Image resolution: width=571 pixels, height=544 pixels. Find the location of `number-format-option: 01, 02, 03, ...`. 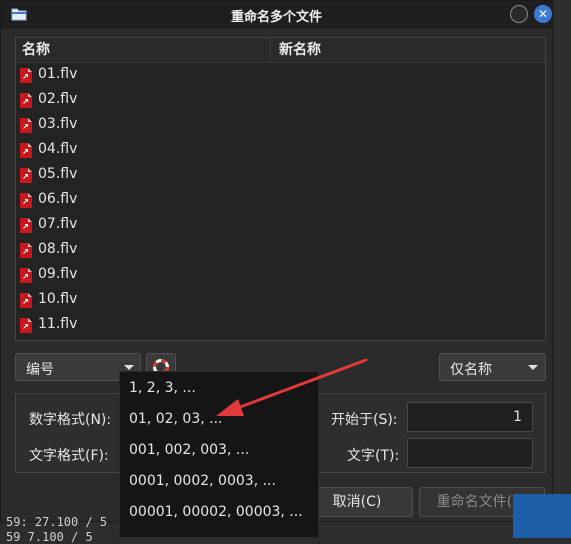

number-format-option: 01, 02, 03, ... is located at coordinates (176, 419).